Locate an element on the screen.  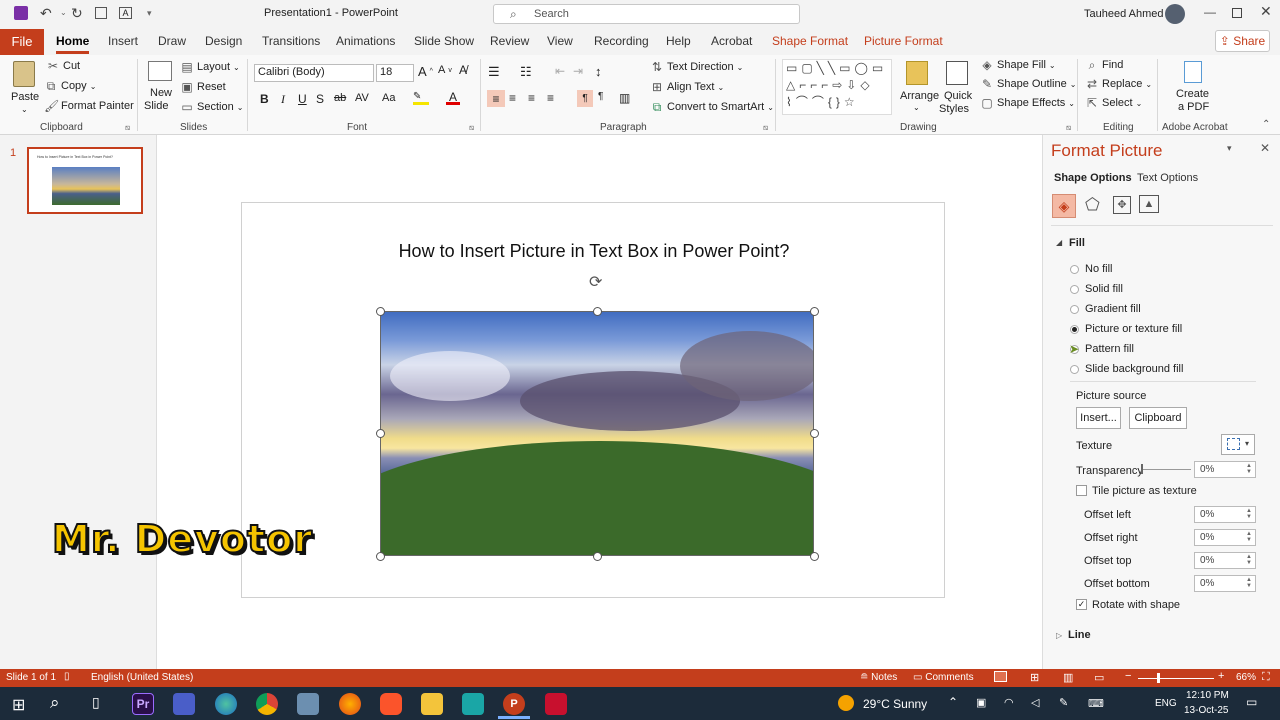
drawing-launcher-icon: ⧅ is located at coordinates (1068, 128).